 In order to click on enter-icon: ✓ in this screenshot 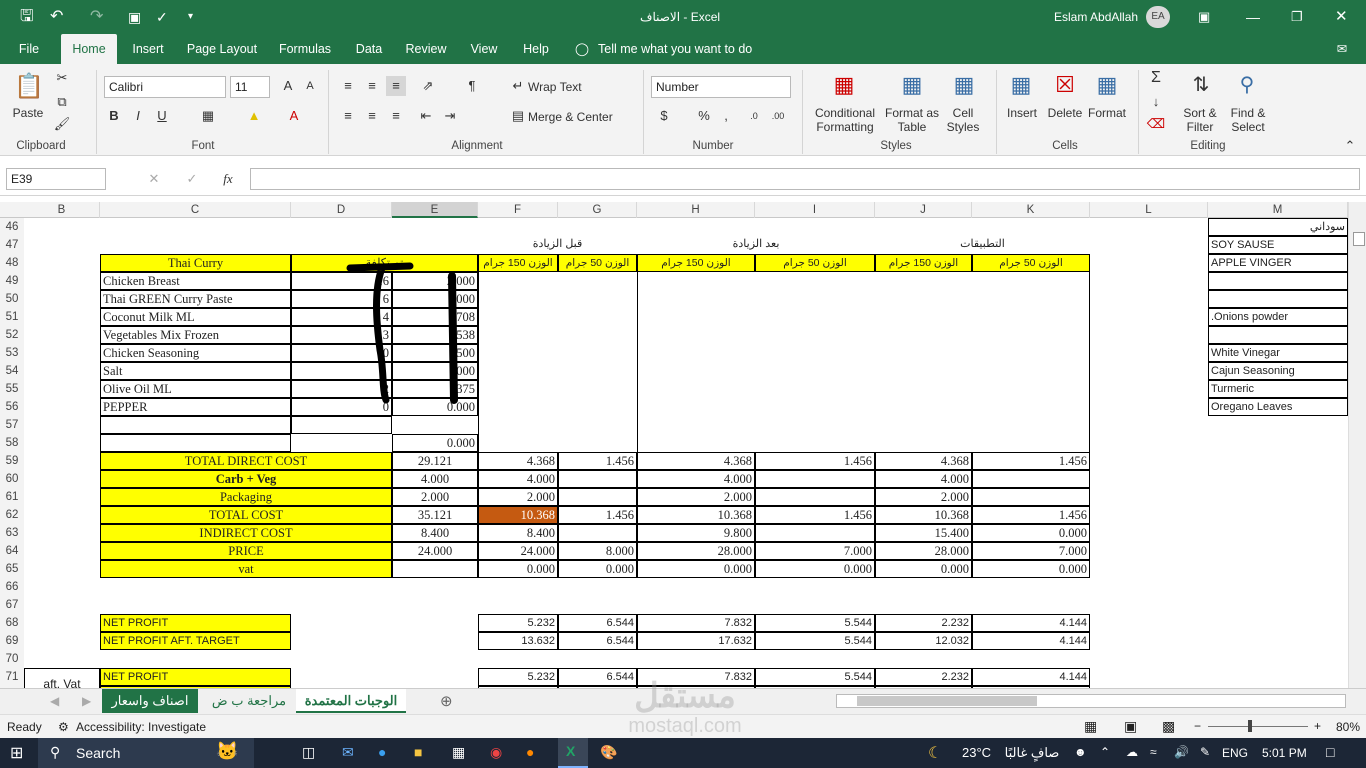, I will do `click(192, 179)`.